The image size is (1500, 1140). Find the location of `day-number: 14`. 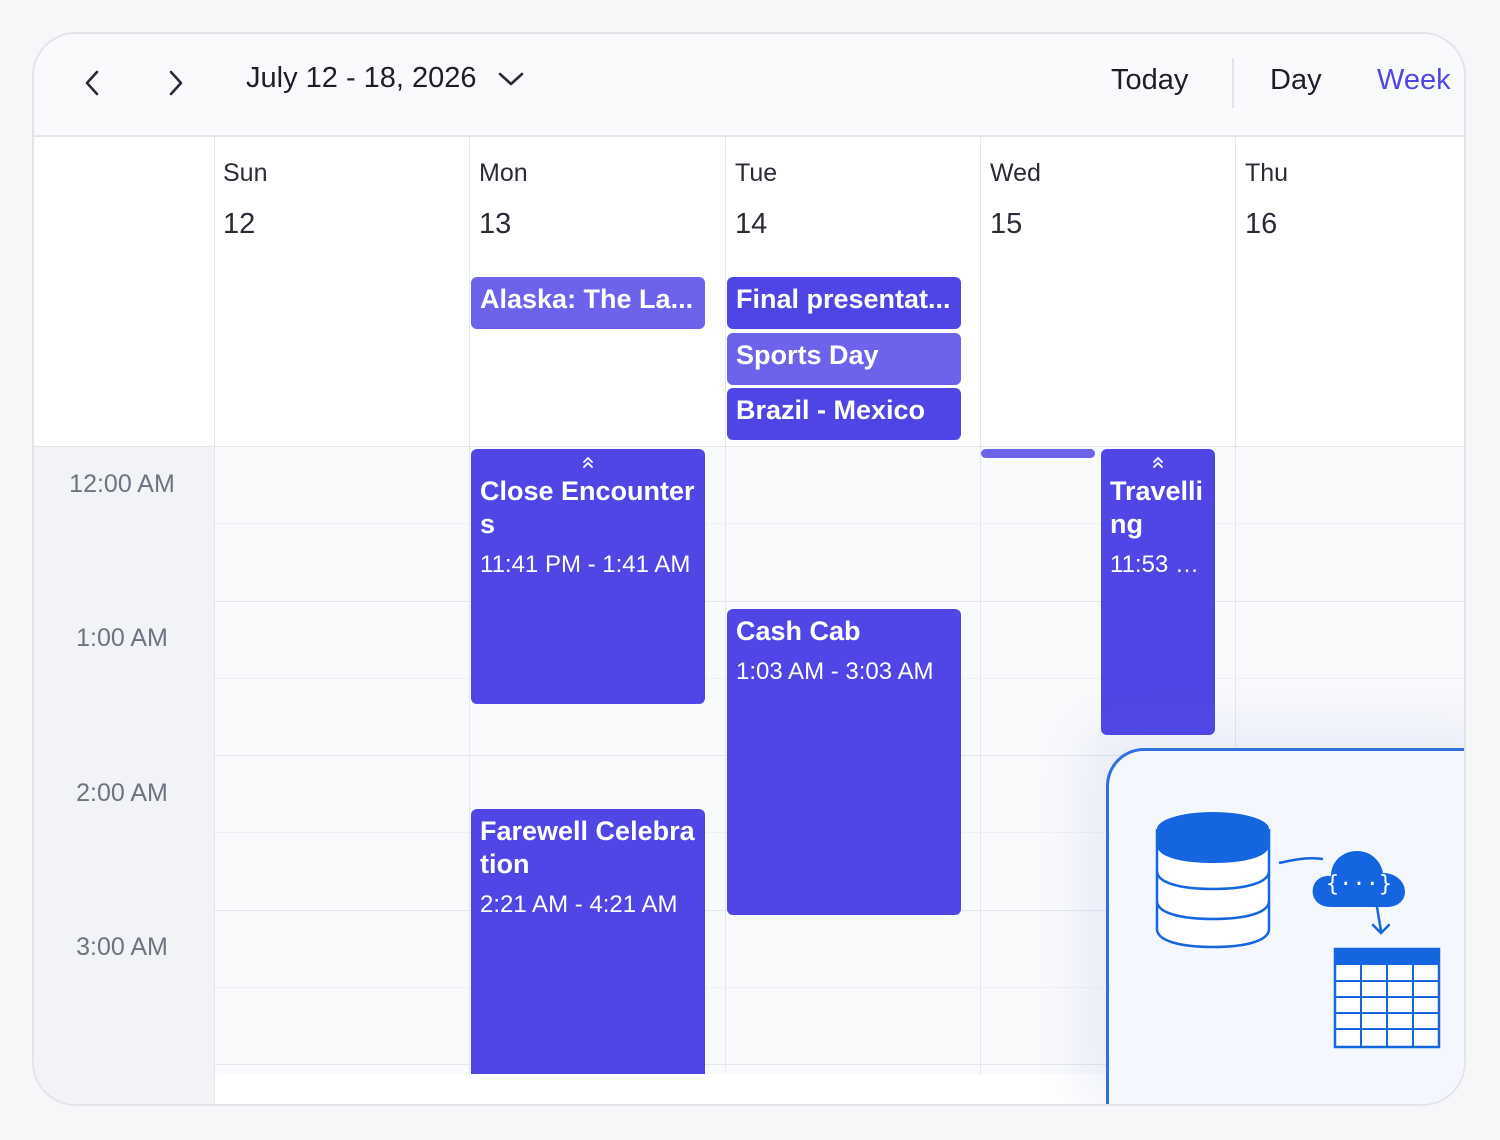

day-number: 14 is located at coordinates (751, 224).